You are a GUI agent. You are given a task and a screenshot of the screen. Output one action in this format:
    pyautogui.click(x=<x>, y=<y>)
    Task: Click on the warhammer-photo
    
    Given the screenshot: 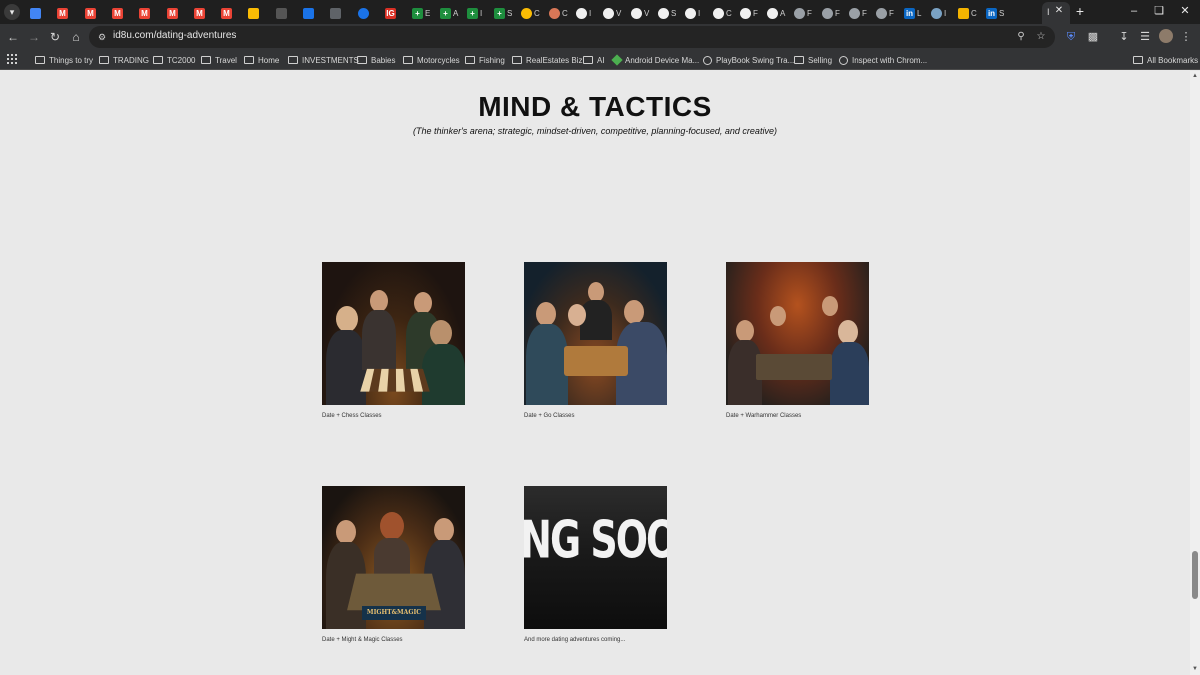 What is the action you would take?
    pyautogui.click(x=797, y=333)
    